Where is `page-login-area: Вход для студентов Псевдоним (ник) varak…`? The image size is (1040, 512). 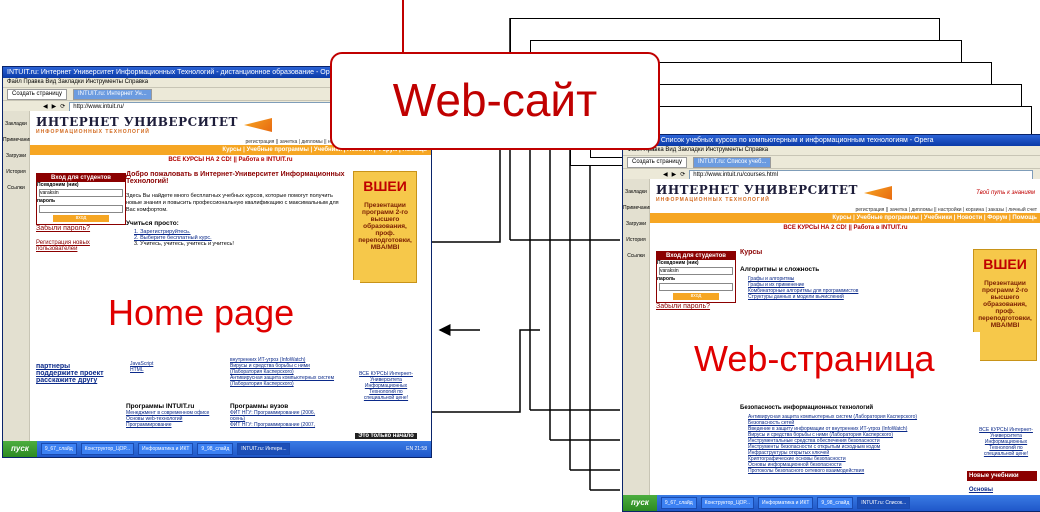
page-login-area: Вход для студентов Псевдоним (ник) varak… is located at coordinates (696, 280).